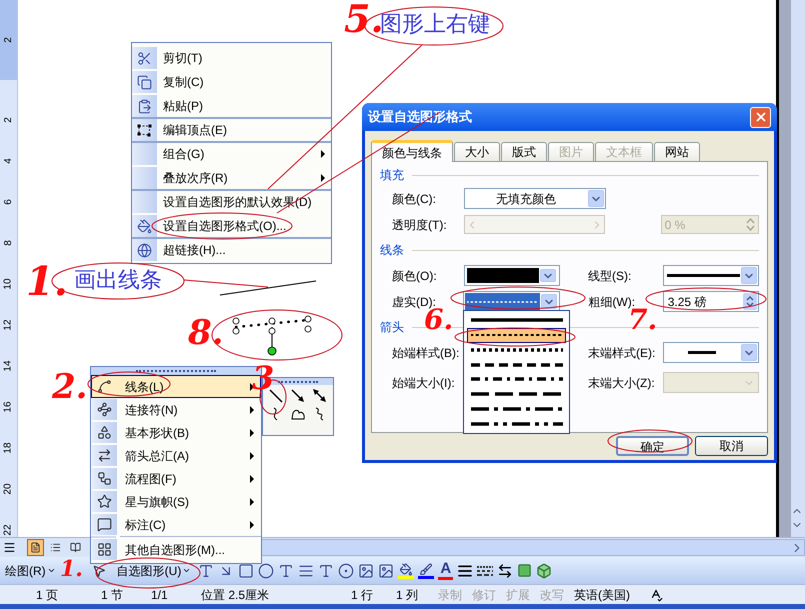 The image size is (805, 609). Describe the element at coordinates (731, 446) in the screenshot. I see `dialog-button: 取消` at that location.